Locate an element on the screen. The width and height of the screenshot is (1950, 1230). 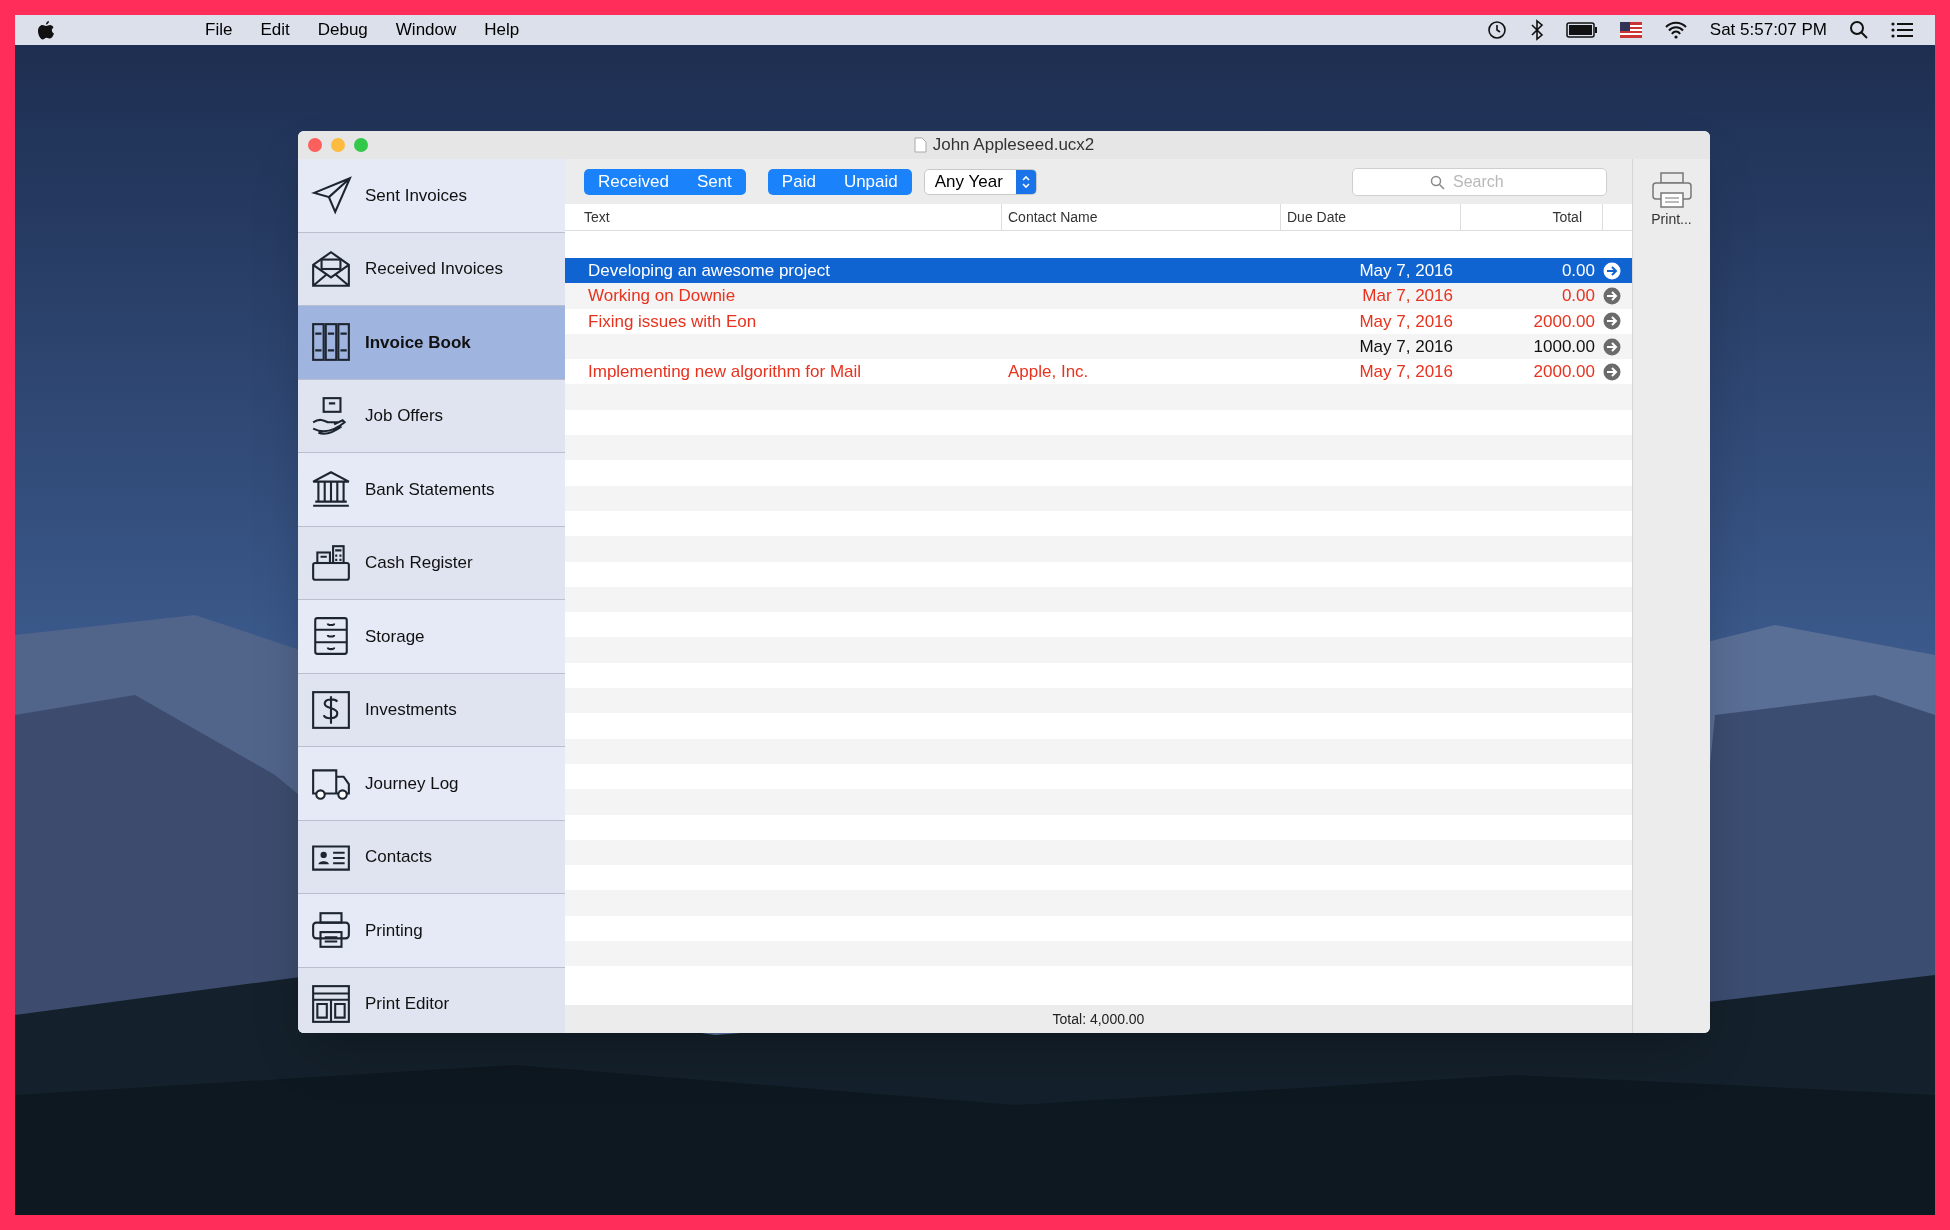
search-field: Search is located at coordinates (1479, 181).